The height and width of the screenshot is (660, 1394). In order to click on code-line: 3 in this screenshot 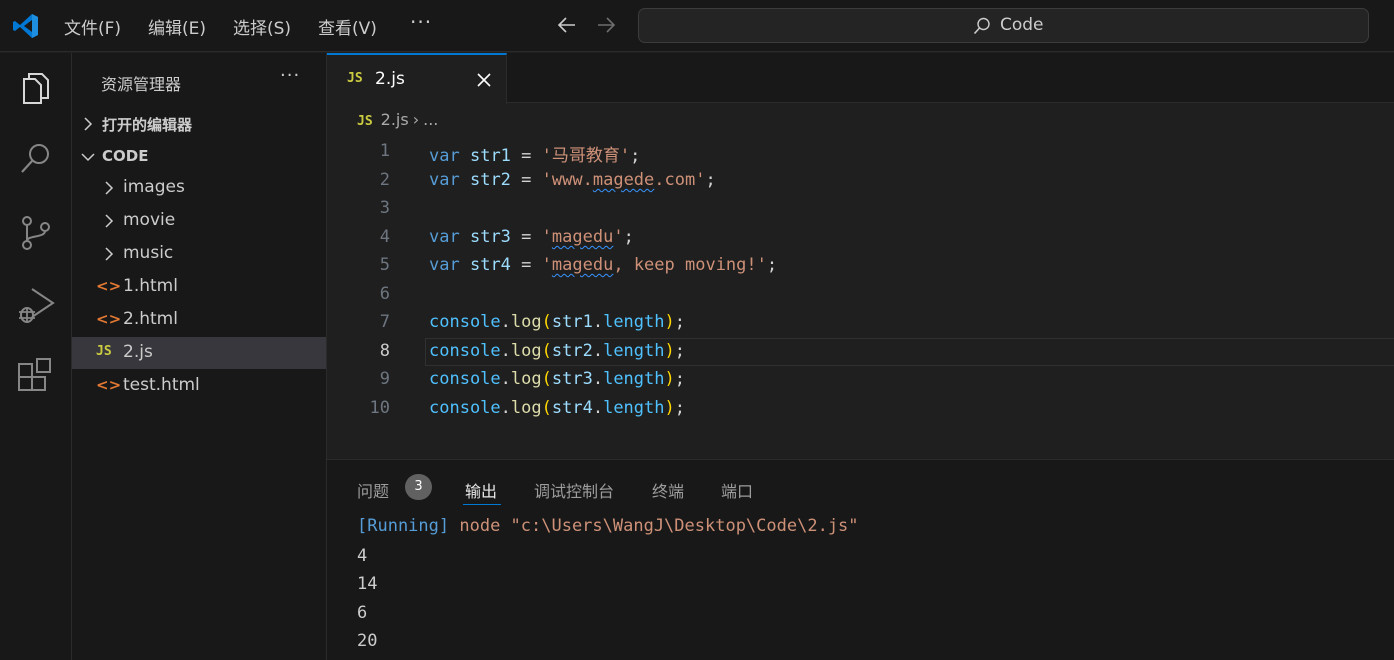, I will do `click(860, 209)`.